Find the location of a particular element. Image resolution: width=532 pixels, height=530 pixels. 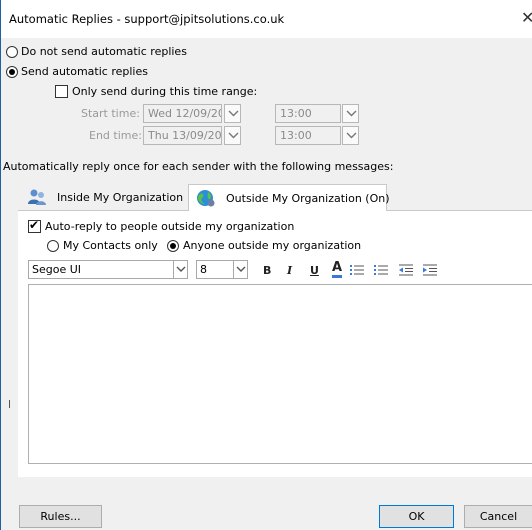

do-not-send-radio is located at coordinates (12, 52).